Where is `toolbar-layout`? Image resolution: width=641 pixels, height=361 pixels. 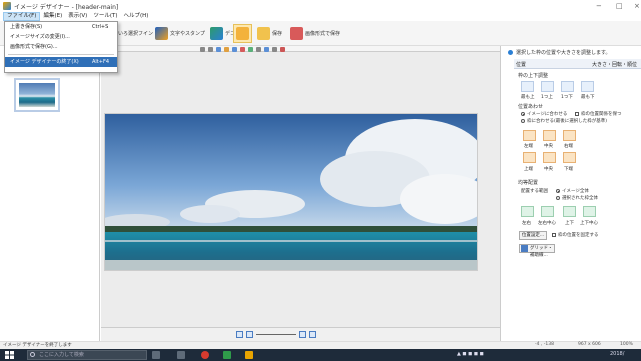 toolbar-layout is located at coordinates (242, 33).